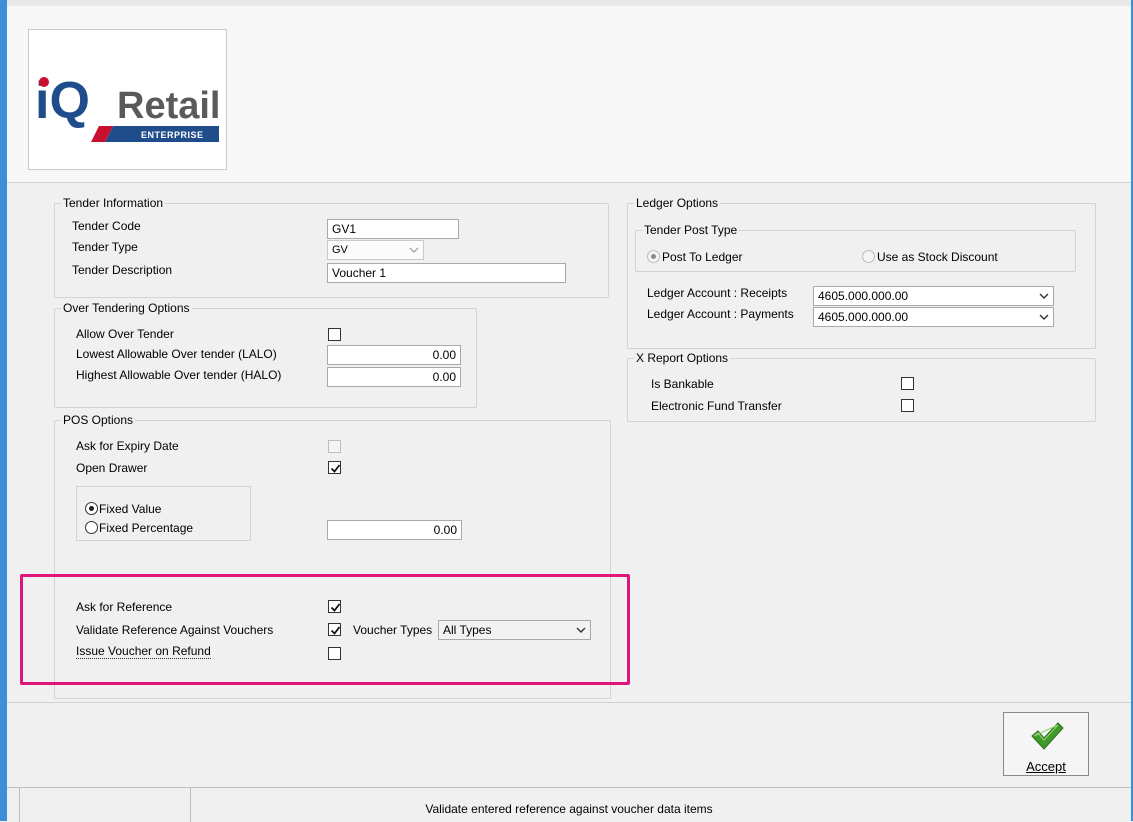 The image size is (1133, 822). I want to click on open-drawer-checkbox, so click(334, 467).